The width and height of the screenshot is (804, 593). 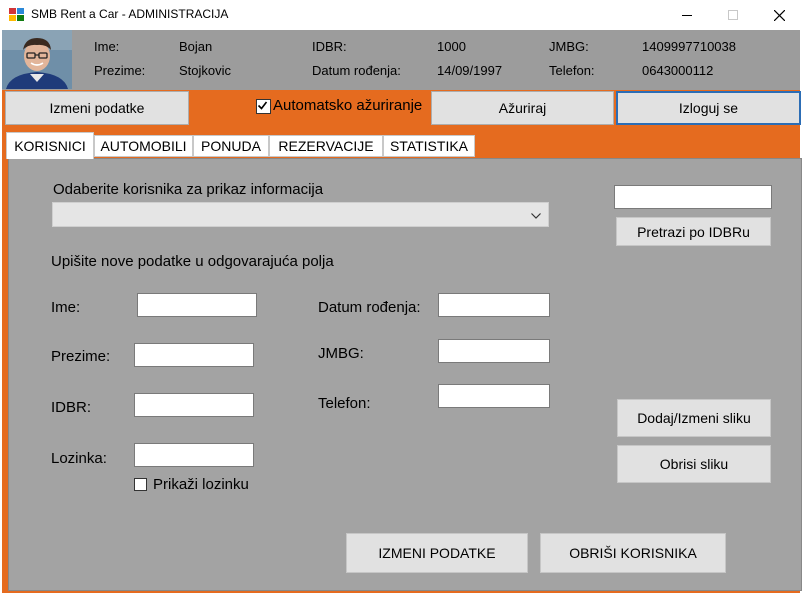 I want to click on idbr-field, so click(x=194, y=405).